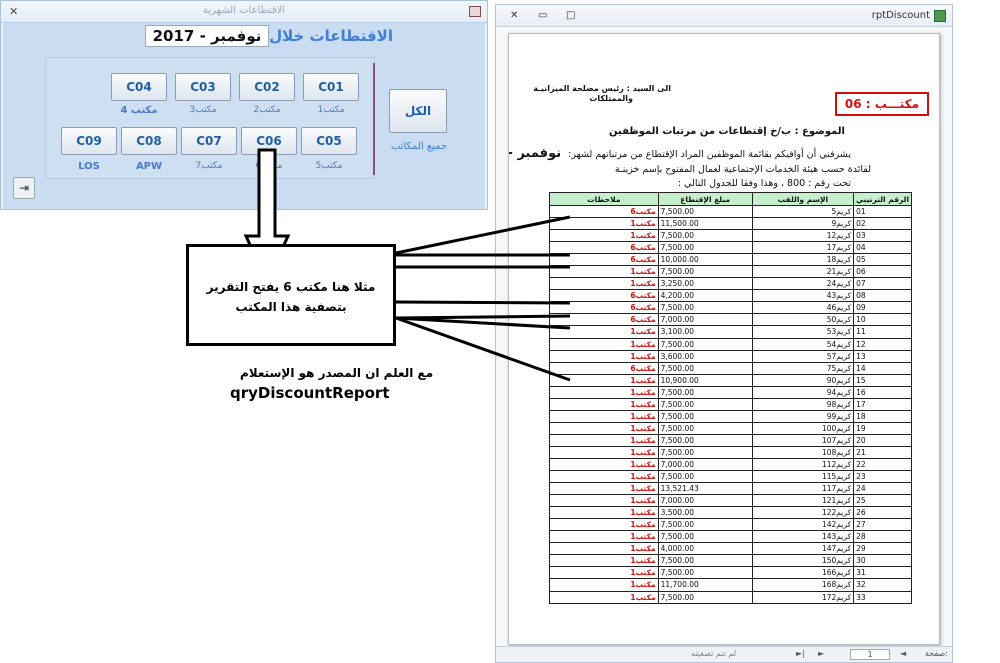  What do you see at coordinates (882, 344) in the screenshot?
I see `number-cell: 12` at bounding box center [882, 344].